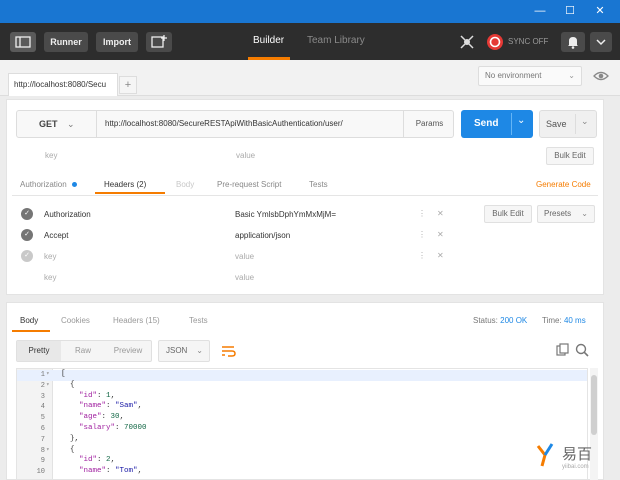 The height and width of the screenshot is (480, 620). Describe the element at coordinates (601, 42) in the screenshot. I see `settings-menu-button` at that location.